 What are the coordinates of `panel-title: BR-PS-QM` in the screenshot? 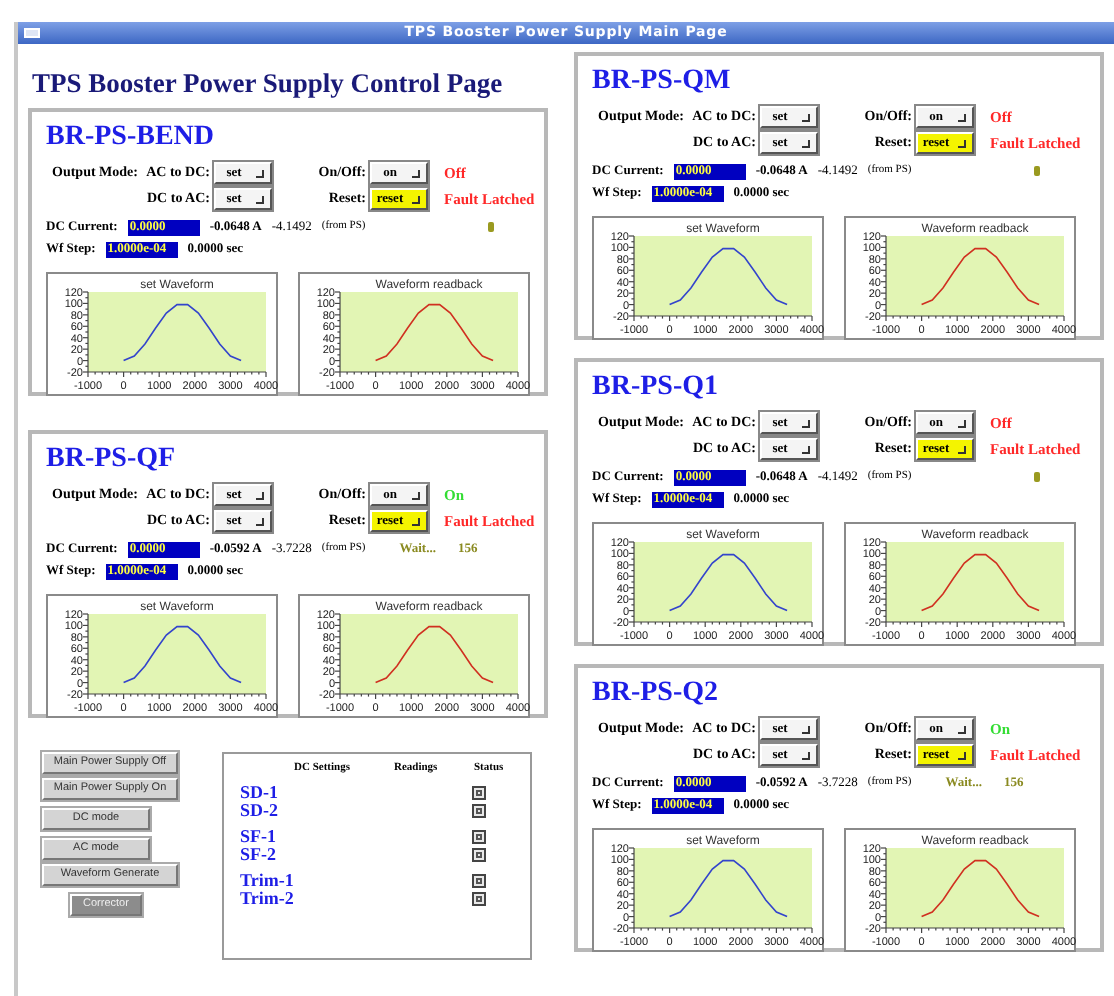 It's located at (662, 82).